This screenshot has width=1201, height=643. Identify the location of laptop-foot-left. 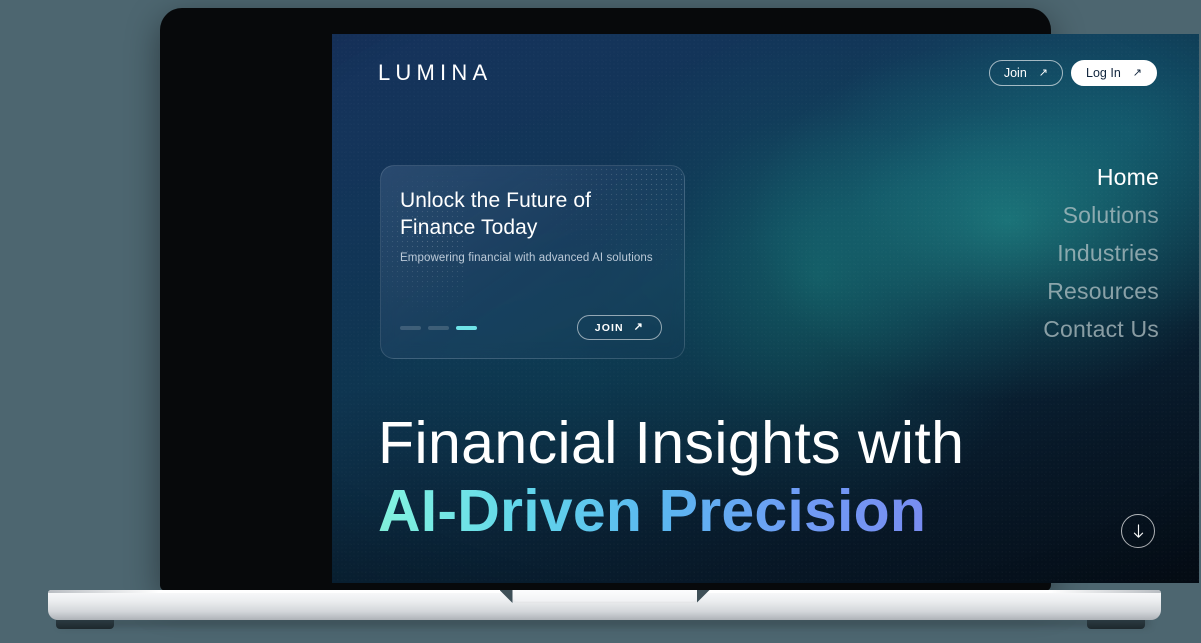
(85, 624).